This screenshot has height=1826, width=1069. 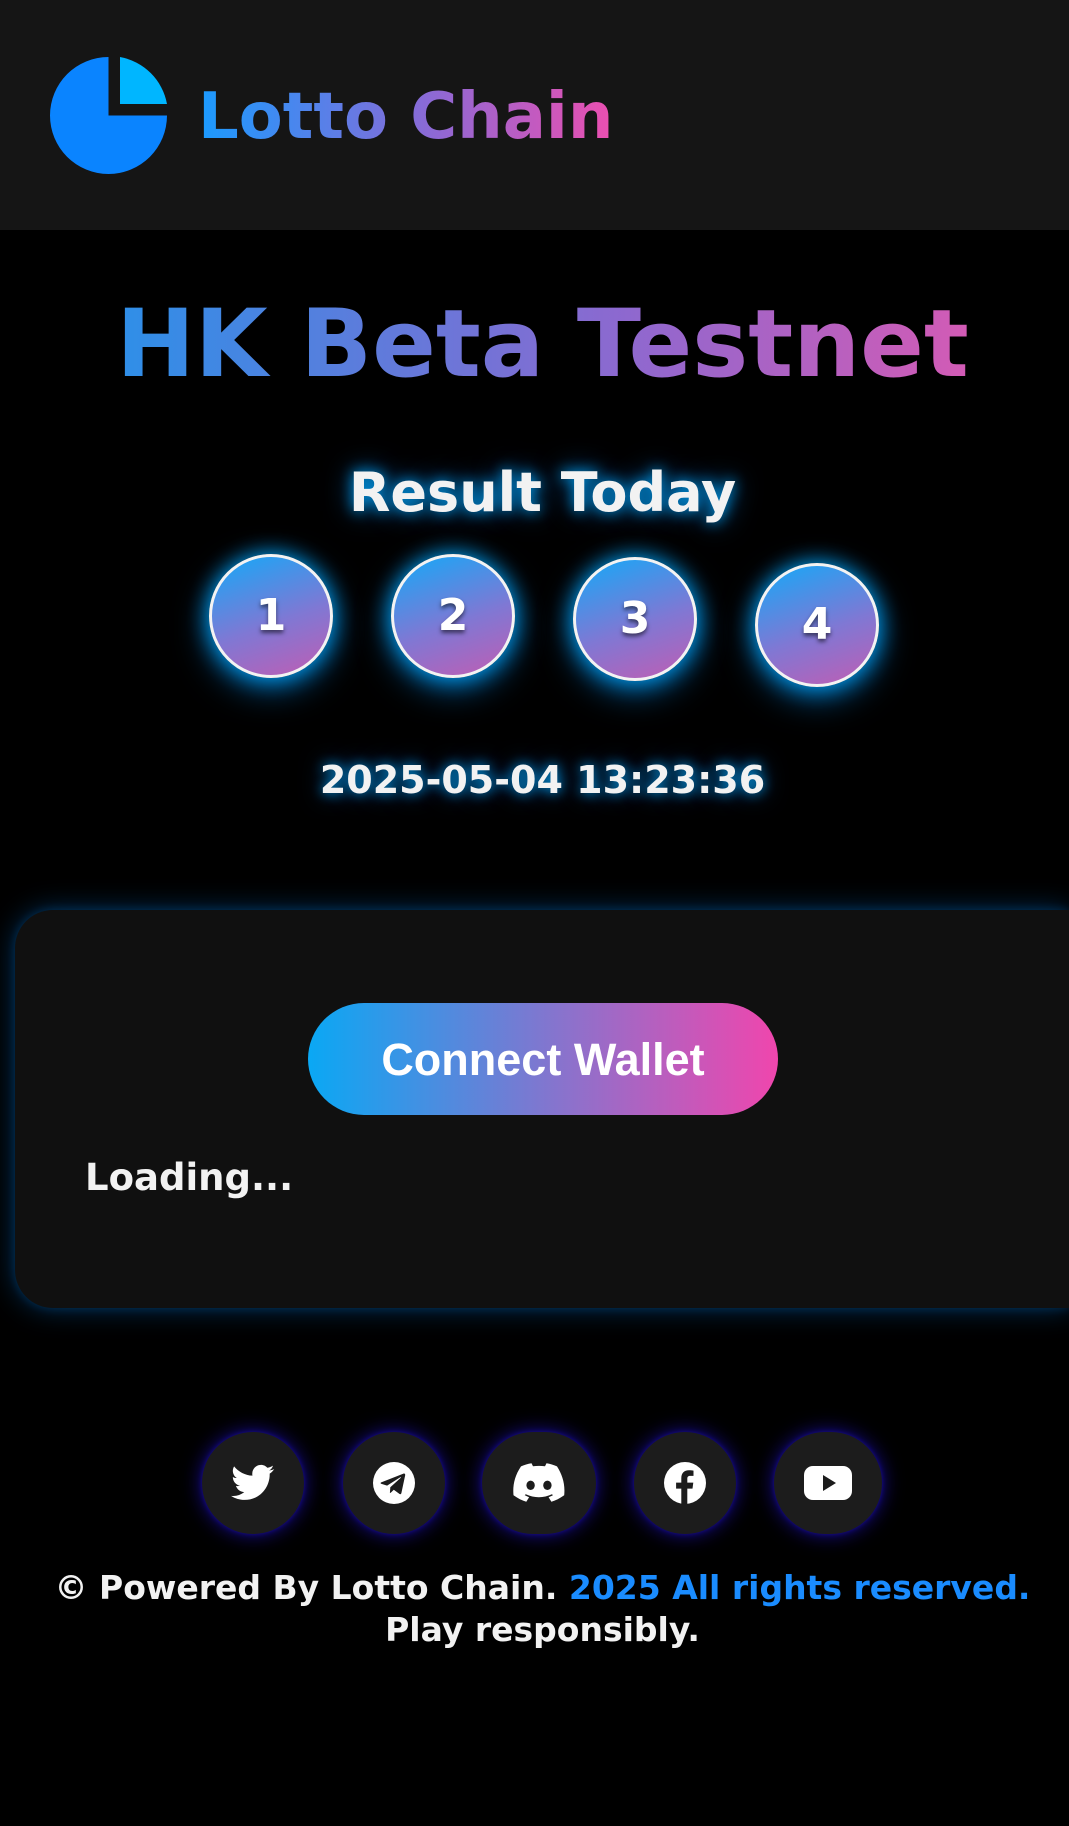 What do you see at coordinates (453, 616) in the screenshot?
I see `result-ball: 2` at bounding box center [453, 616].